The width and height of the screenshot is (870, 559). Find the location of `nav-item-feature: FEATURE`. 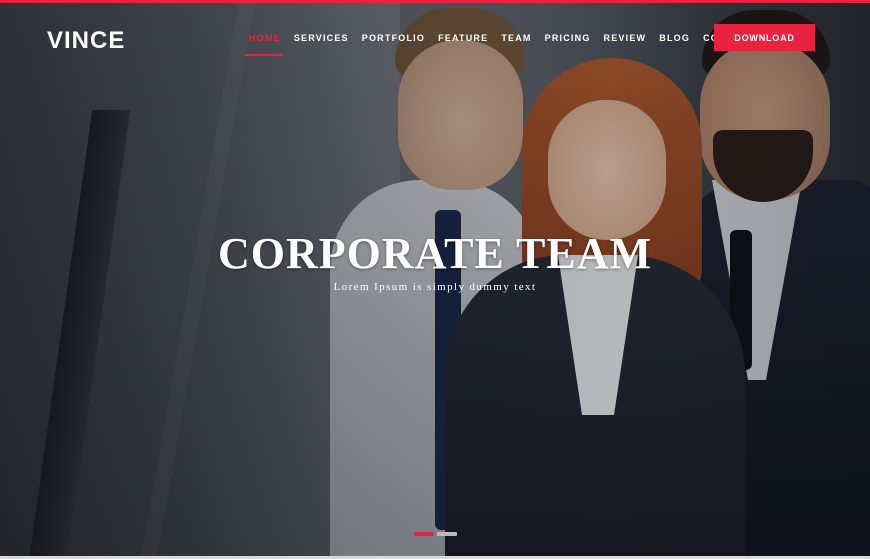

nav-item-feature: FEATURE is located at coordinates (463, 38).